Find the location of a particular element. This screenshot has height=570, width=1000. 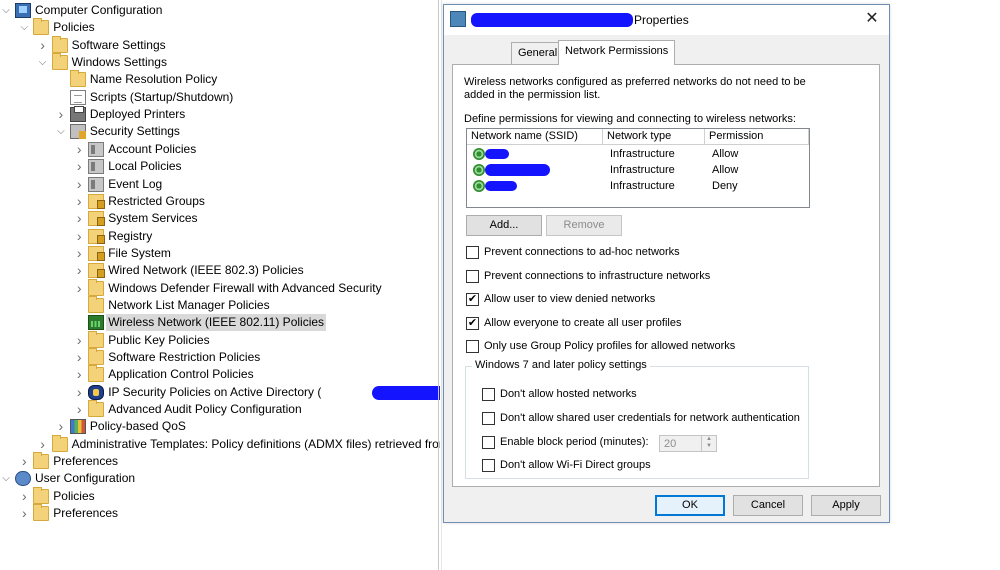

tree-item: ⌵ Computer Configuration is located at coordinates (220, 10).